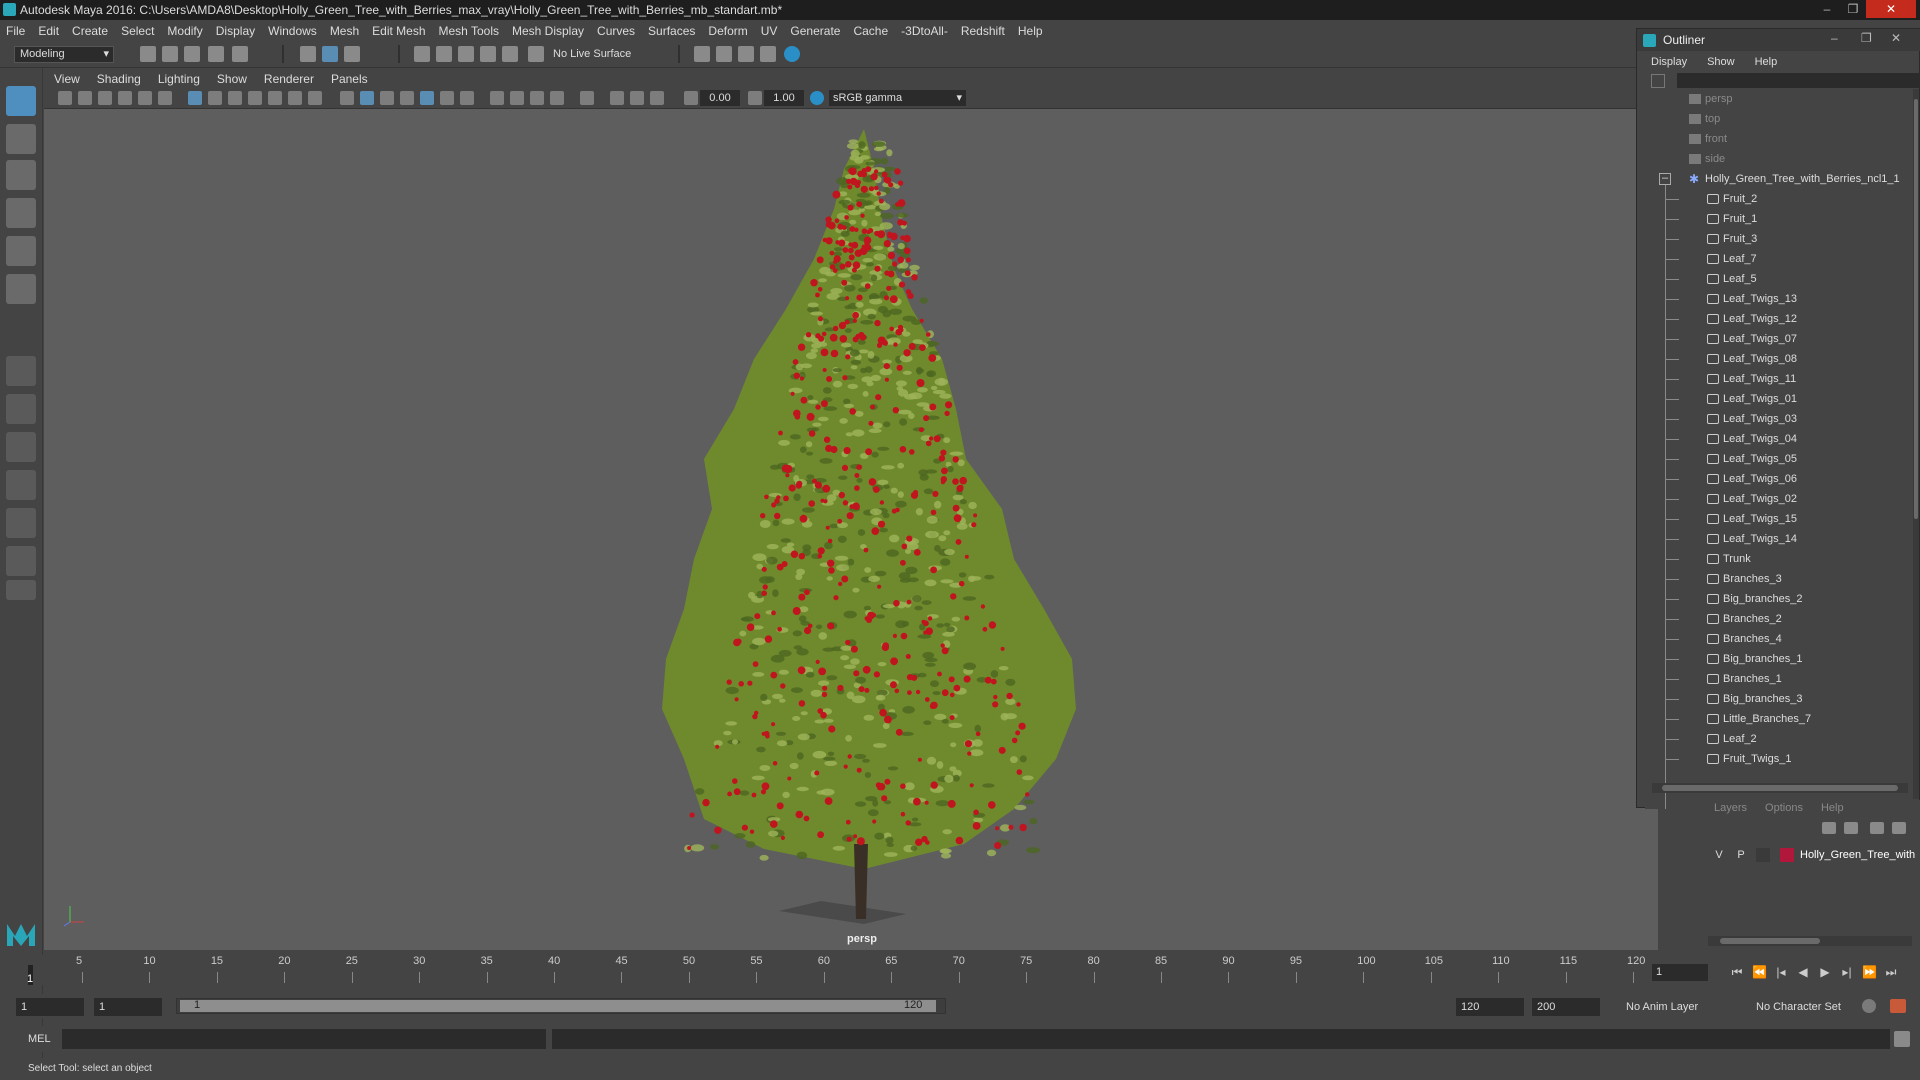  What do you see at coordinates (1787, 855) in the screenshot?
I see `layer-color-swatch` at bounding box center [1787, 855].